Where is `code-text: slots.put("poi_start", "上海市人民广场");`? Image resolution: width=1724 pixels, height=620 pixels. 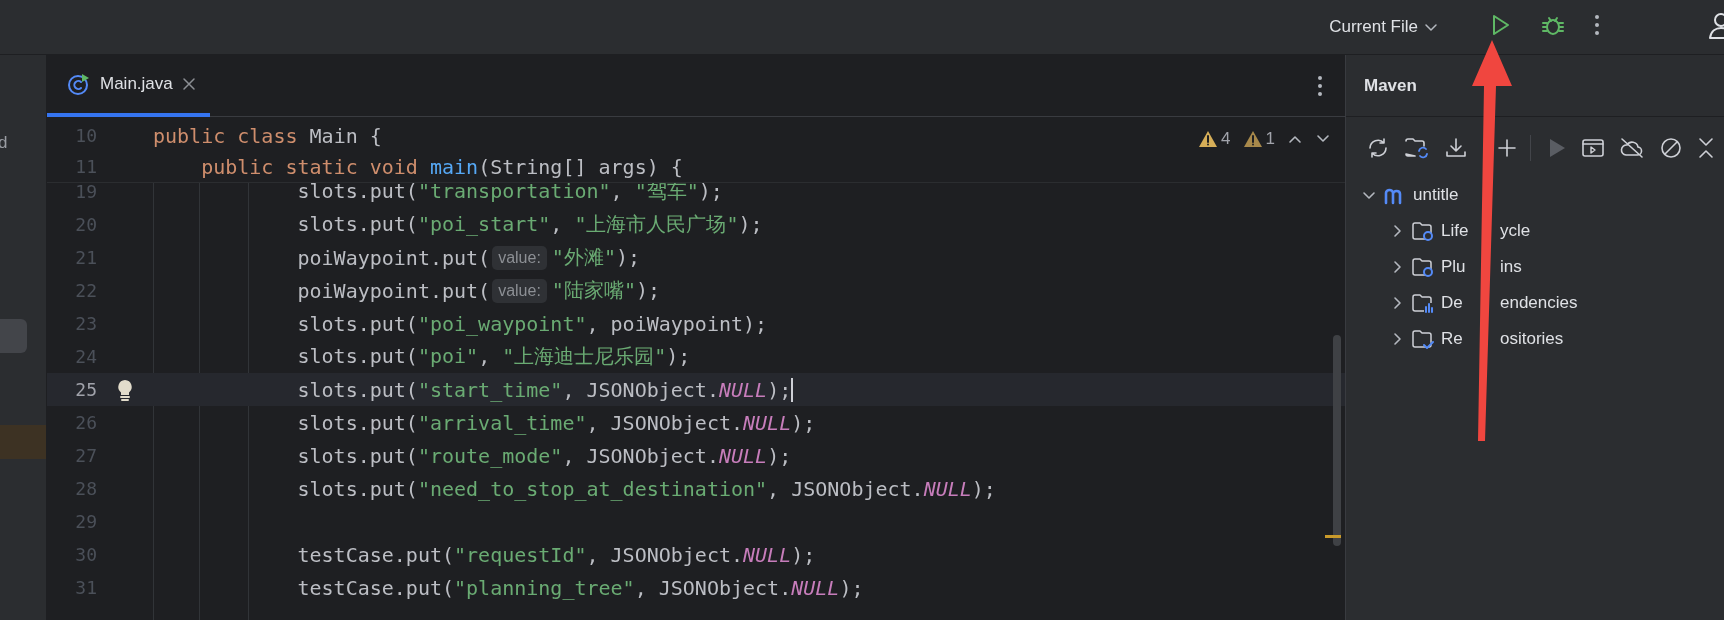 code-text: slots.put("poi_start", "上海市人民广场"); is located at coordinates (529, 224).